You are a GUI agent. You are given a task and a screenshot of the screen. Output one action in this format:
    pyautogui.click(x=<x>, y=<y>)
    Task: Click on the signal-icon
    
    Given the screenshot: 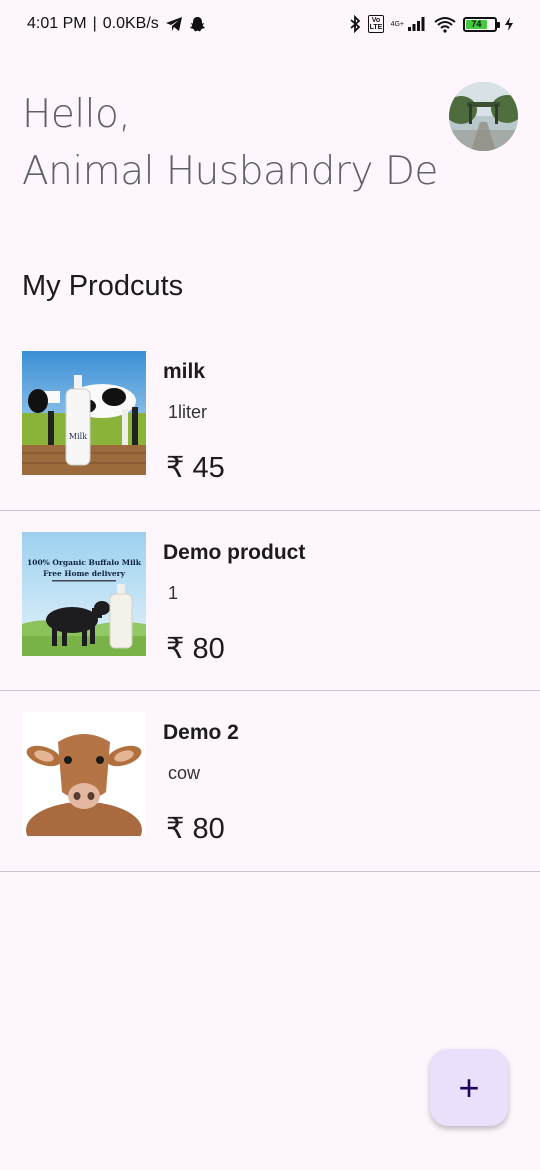 What is the action you would take?
    pyautogui.click(x=417, y=24)
    